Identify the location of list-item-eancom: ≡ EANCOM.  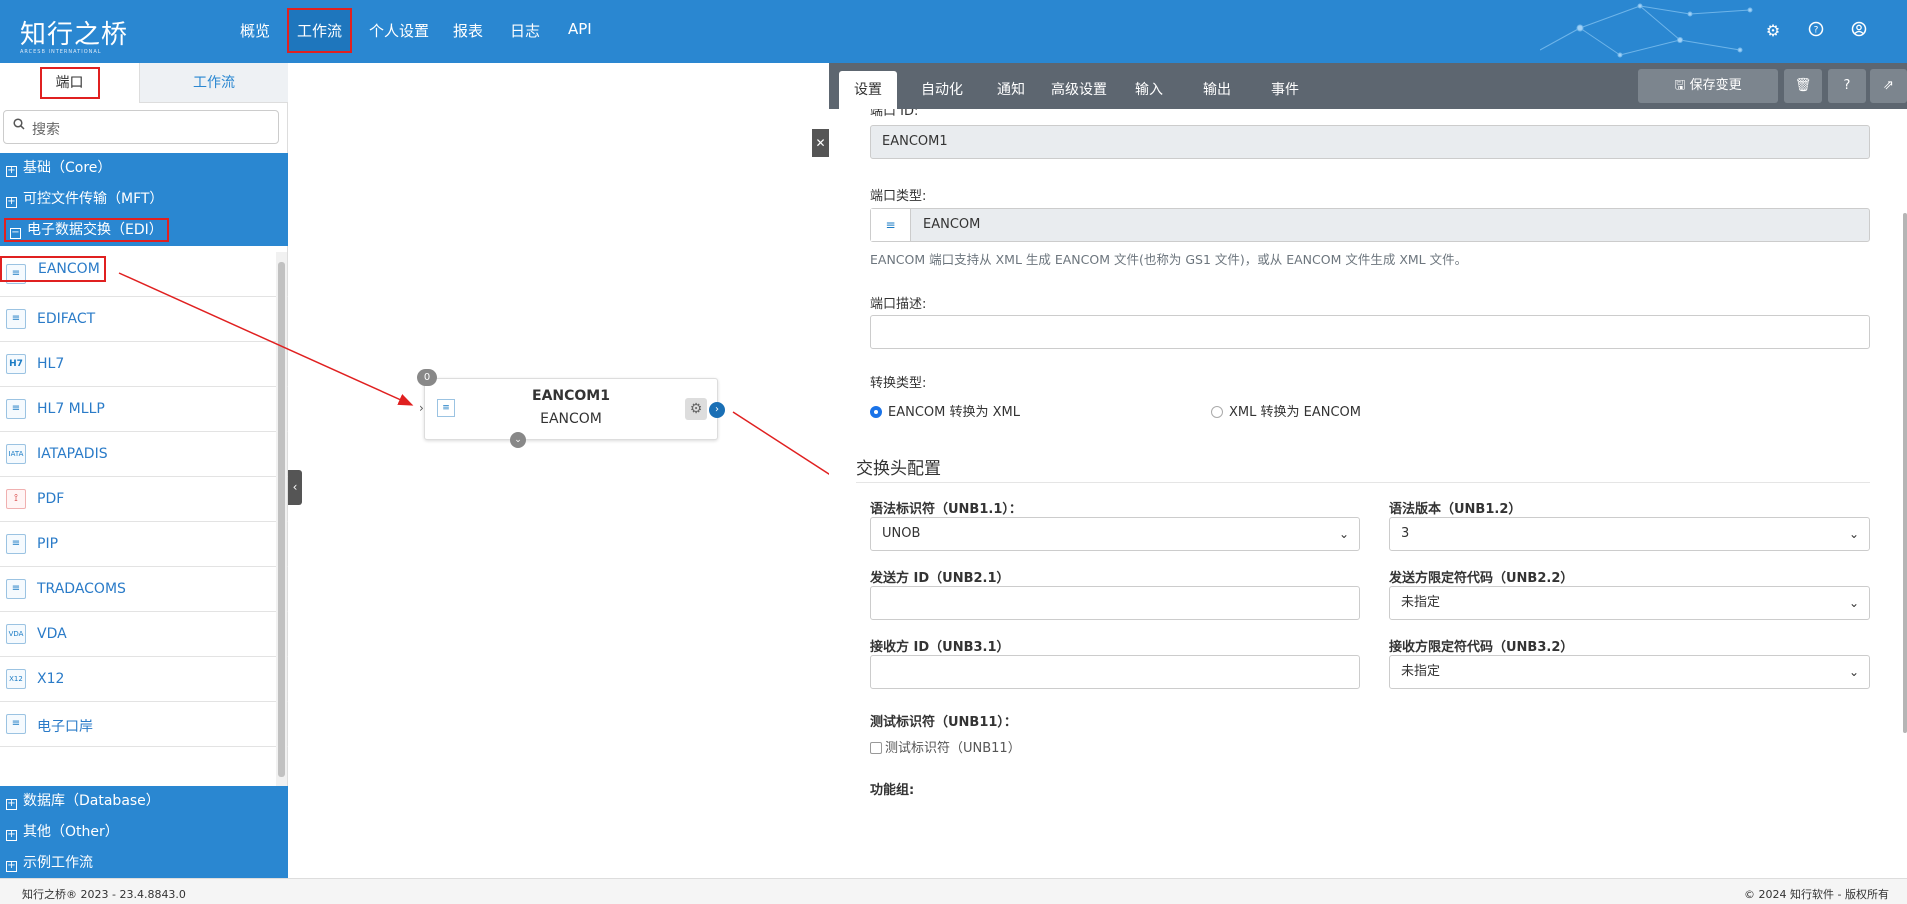
(144, 274).